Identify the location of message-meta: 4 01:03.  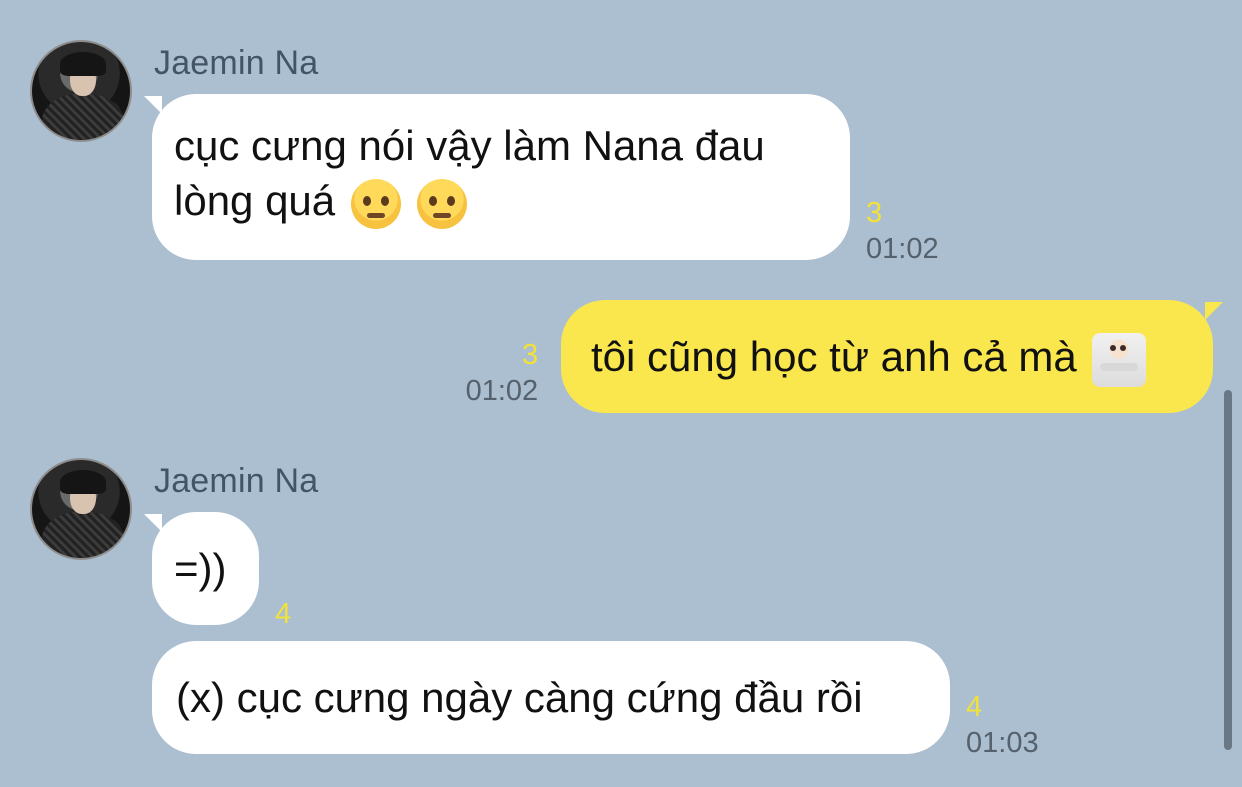
(1002, 725).